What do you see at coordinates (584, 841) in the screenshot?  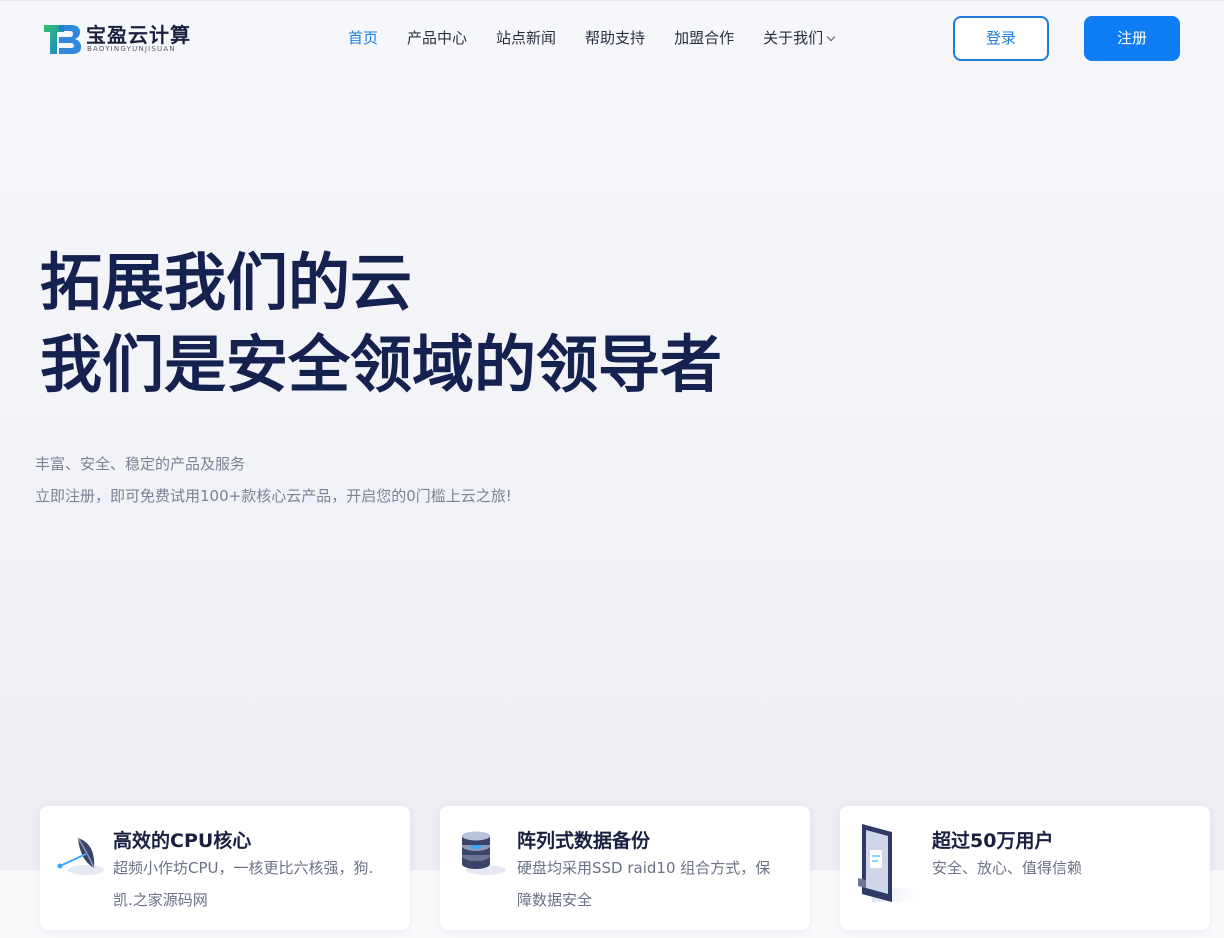 I see `feature-title: 阵列式数据备份` at bounding box center [584, 841].